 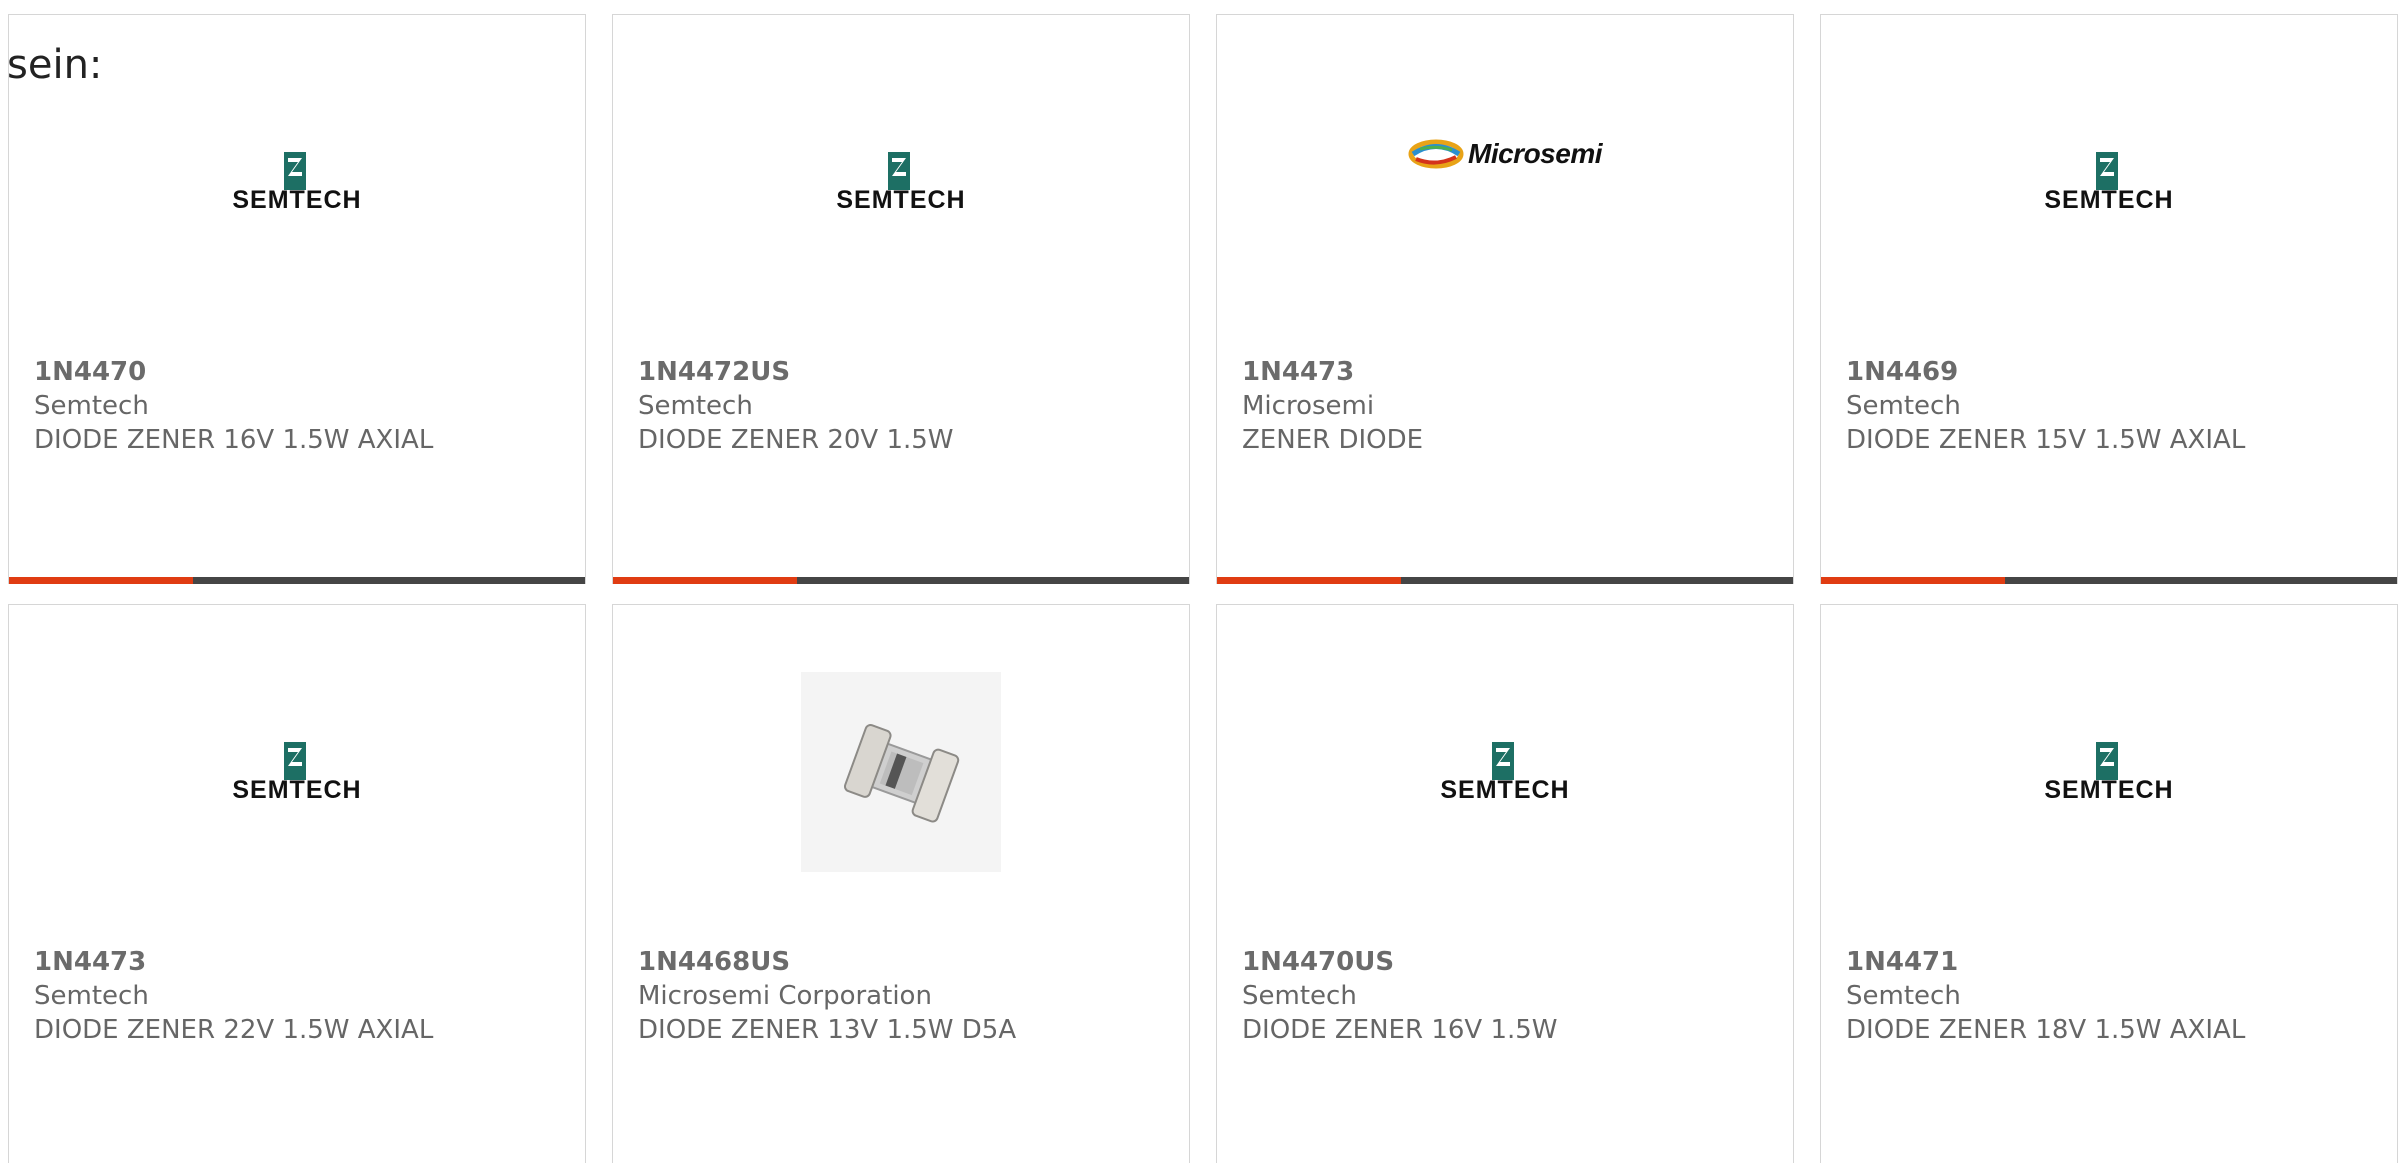 I want to click on manufacturer-name: Microsemi, so click(x=1308, y=406).